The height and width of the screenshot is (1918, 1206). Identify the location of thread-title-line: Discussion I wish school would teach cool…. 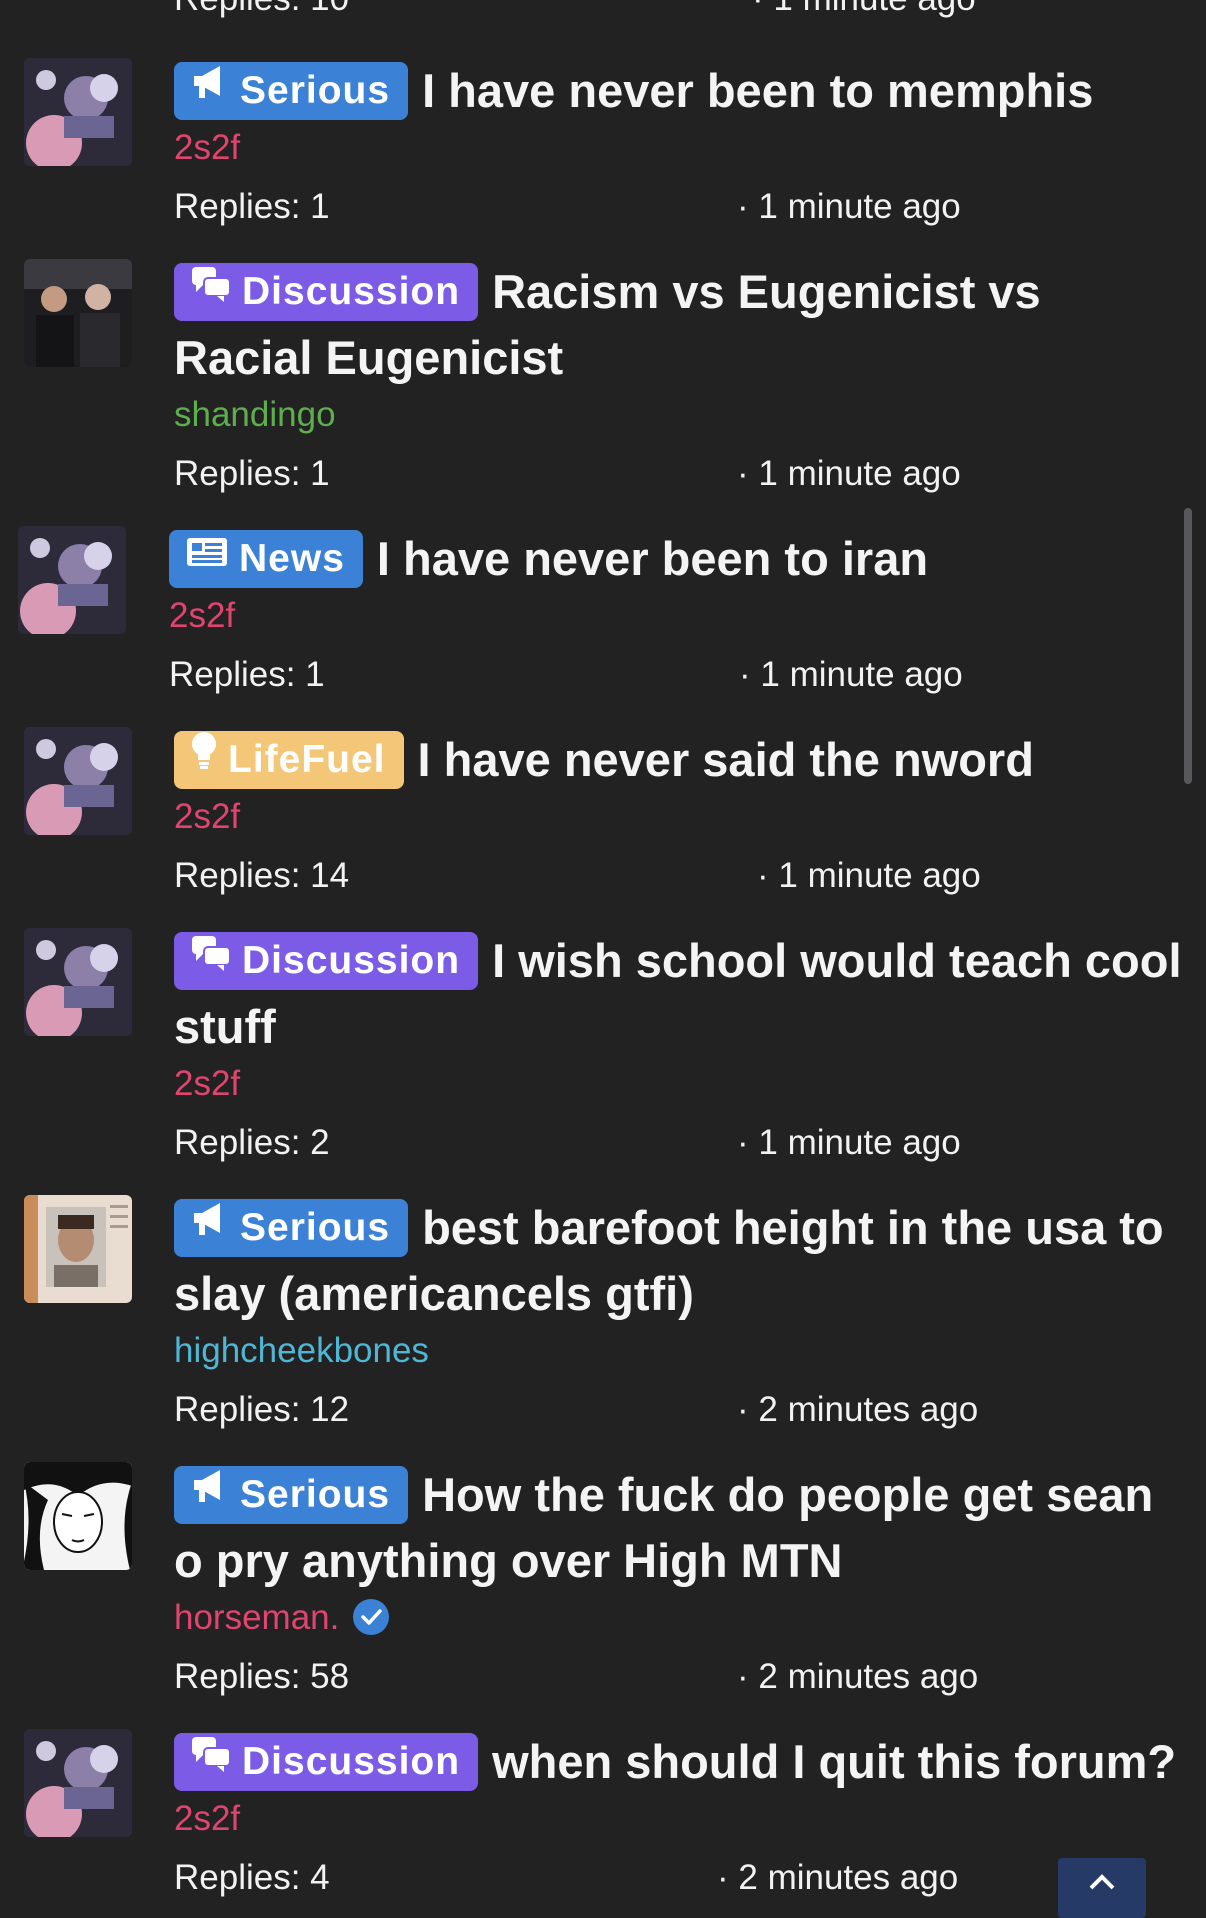
(680, 994).